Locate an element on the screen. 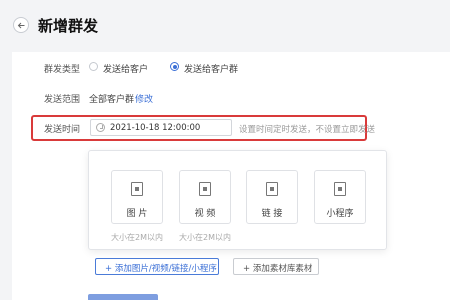  type-label: 群发类型 is located at coordinates (62, 70).